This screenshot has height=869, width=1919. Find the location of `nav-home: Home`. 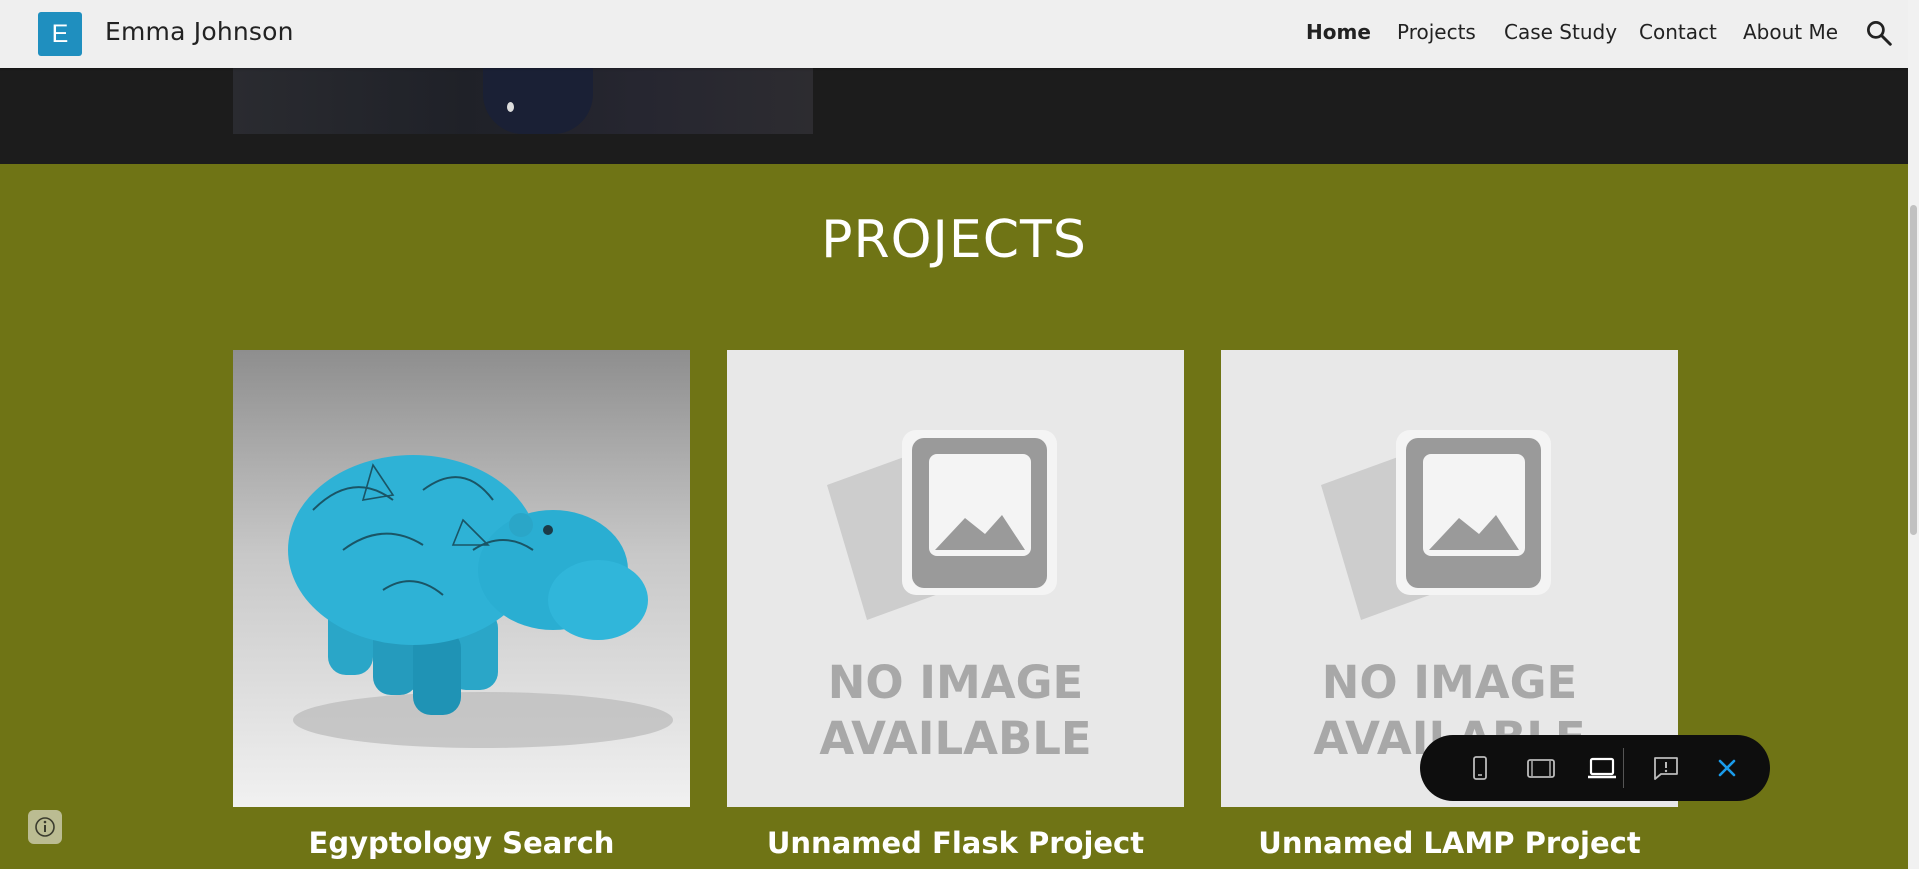

nav-home: Home is located at coordinates (1338, 32).